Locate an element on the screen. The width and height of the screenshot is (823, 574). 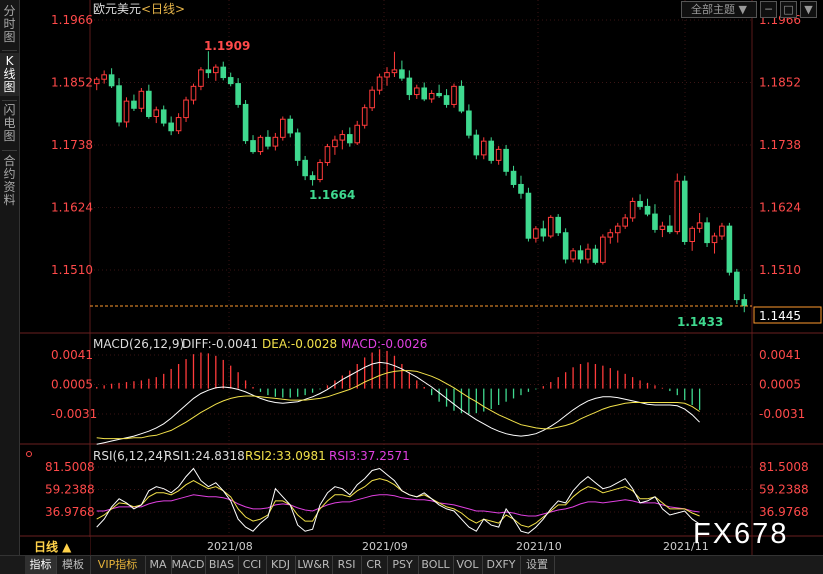
indicator-tab: 模板 is located at coordinates (73, 565).